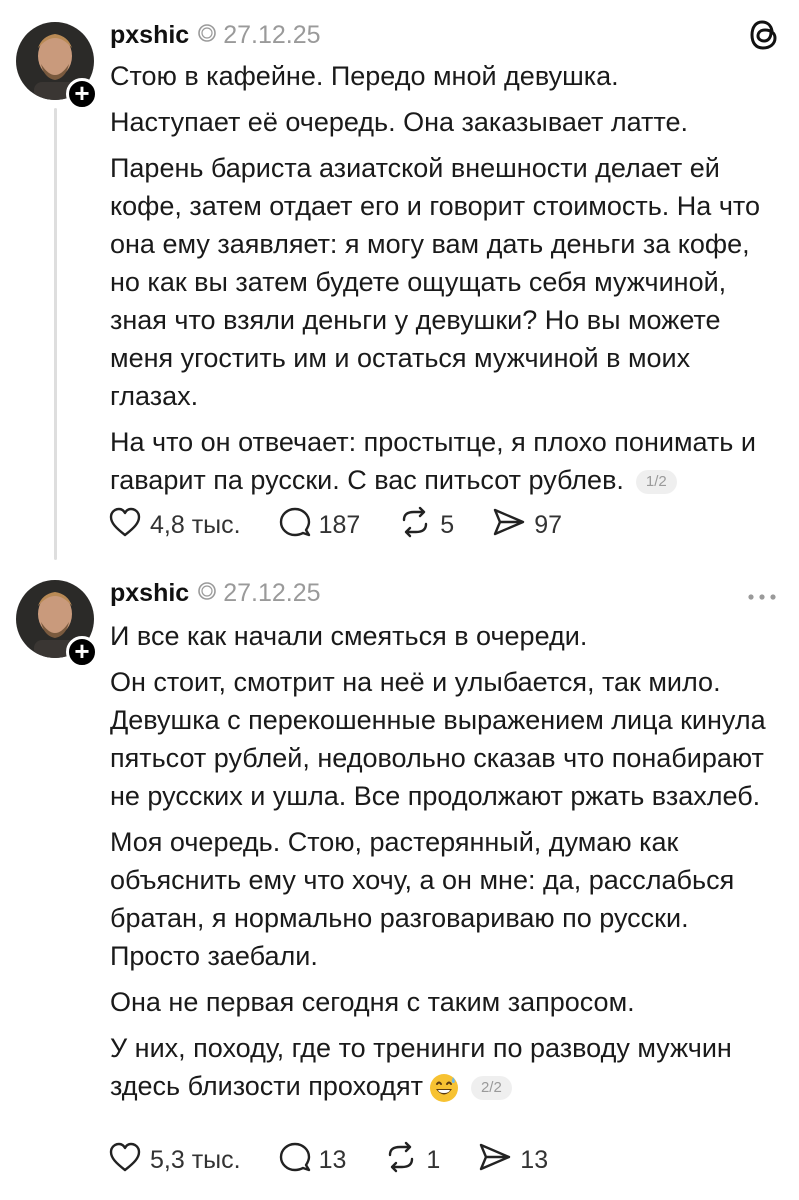 This screenshot has height=1200, width=799. Describe the element at coordinates (349, 636) in the screenshot. I see `post-paragraph: И все как начали смеяться в очереди.` at that location.